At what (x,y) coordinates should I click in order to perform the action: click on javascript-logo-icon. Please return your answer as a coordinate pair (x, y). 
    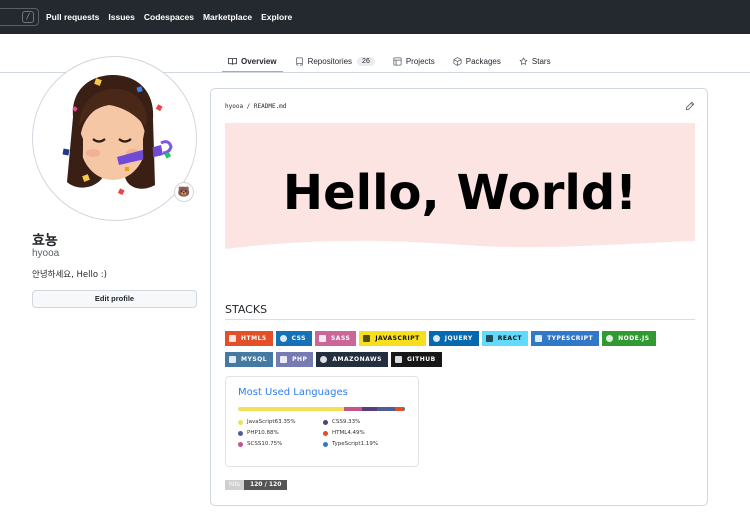
    Looking at the image, I should click on (367, 338).